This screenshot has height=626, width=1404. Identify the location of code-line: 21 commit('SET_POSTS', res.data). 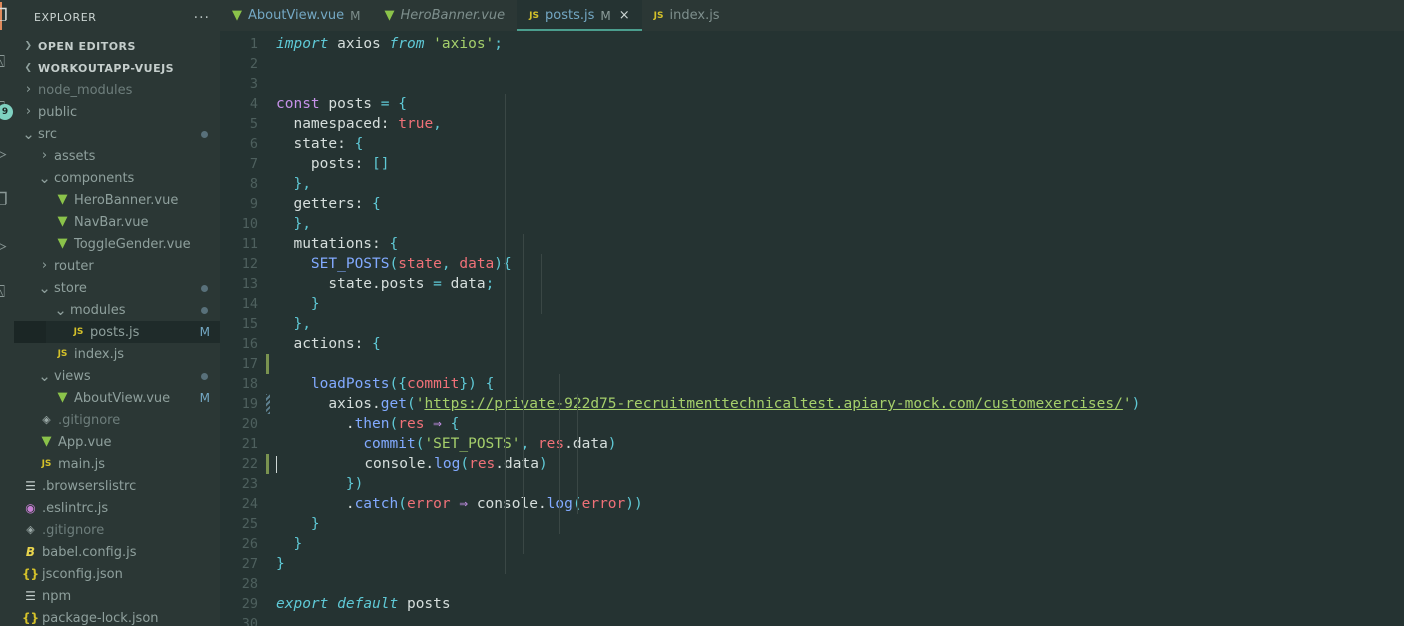
(812, 444).